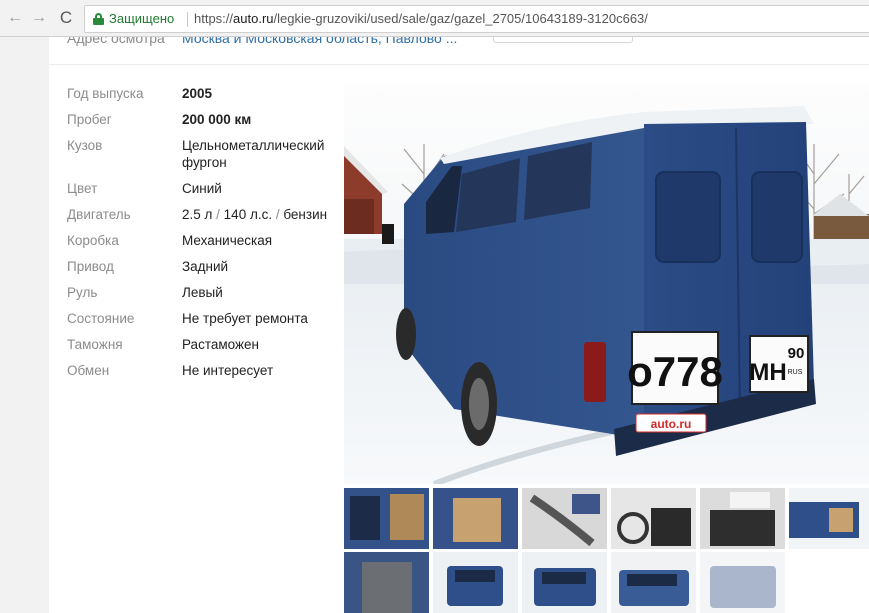  What do you see at coordinates (228, 370) in the screenshot?
I see `spec-value-exchange: Не интересует` at bounding box center [228, 370].